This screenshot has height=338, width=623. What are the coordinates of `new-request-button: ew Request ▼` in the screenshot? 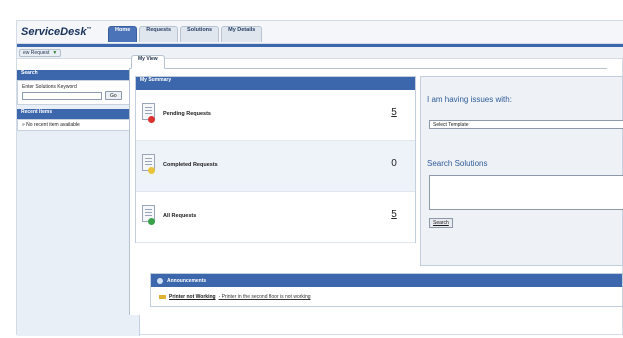 It's located at (40, 53).